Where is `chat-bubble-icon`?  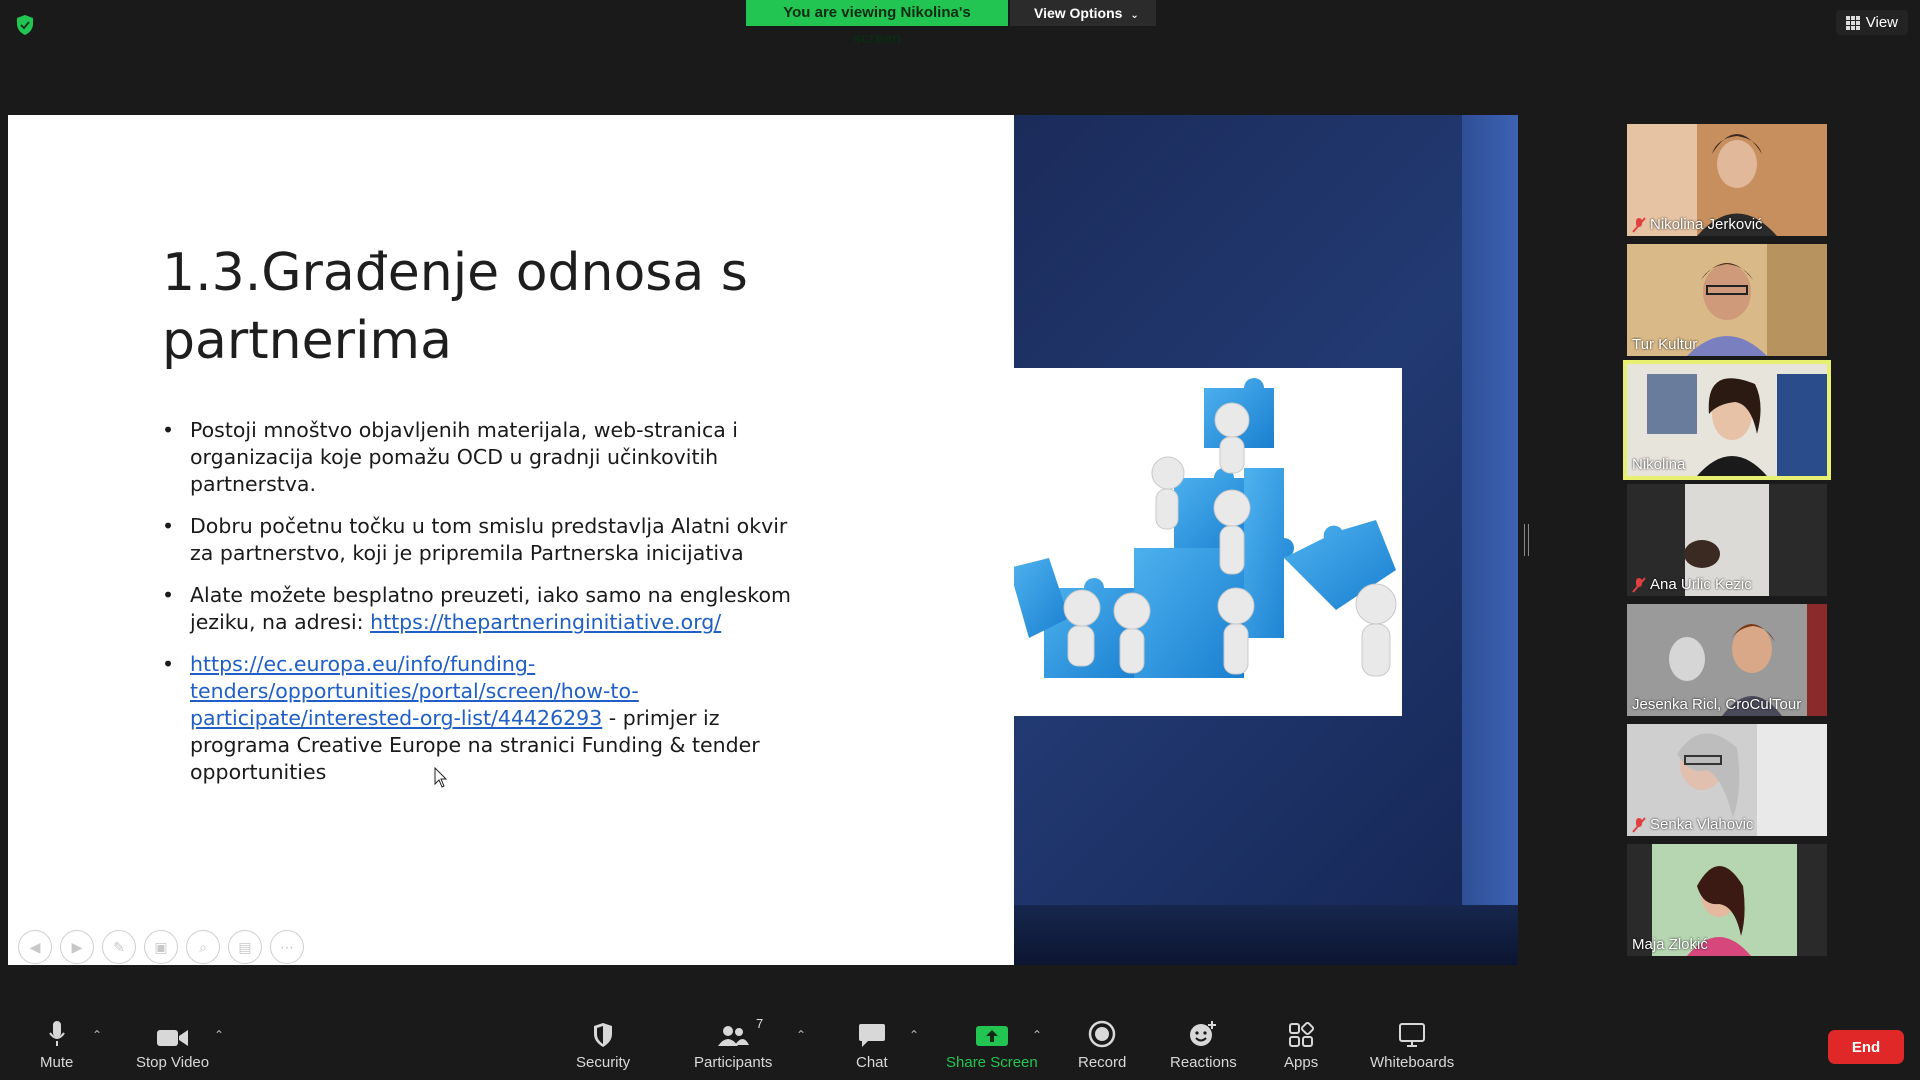
chat-bubble-icon is located at coordinates (871, 1035).